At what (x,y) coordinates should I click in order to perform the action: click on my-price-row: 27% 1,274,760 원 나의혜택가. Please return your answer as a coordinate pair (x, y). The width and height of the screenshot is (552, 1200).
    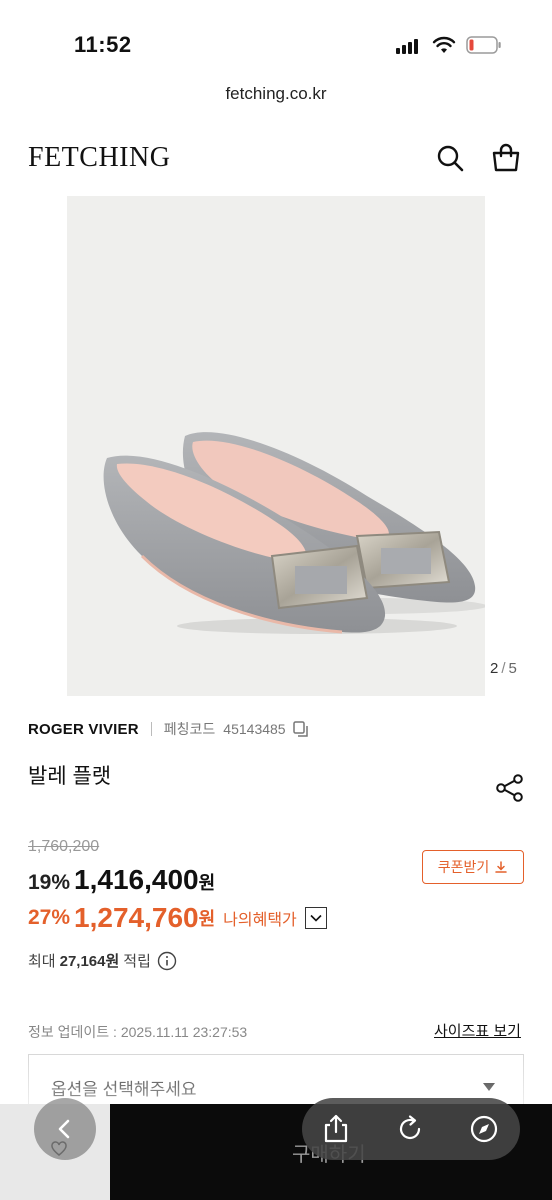
    Looking at the image, I should click on (177, 918).